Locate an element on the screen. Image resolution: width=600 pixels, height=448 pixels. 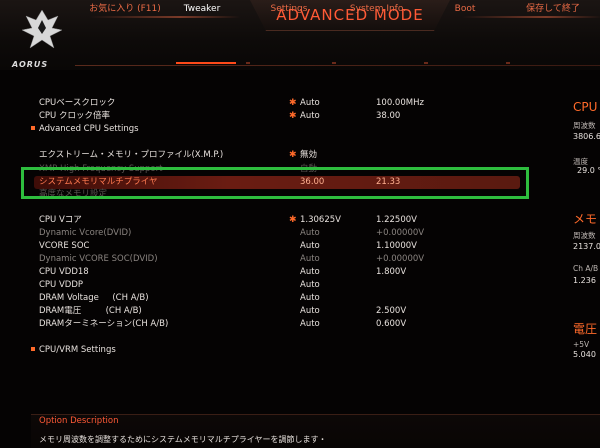
setting-label: DRAM Voltage (CH A/B) is located at coordinates (94, 298).